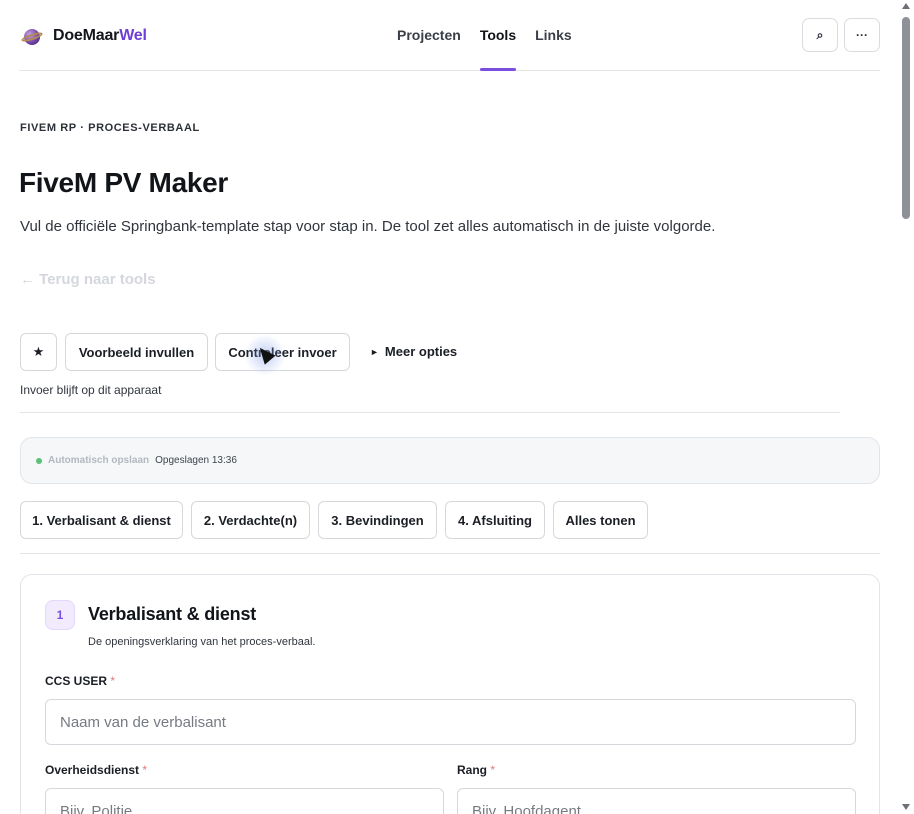 This screenshot has width=914, height=814. I want to click on overheidsdienst-input, so click(244, 801).